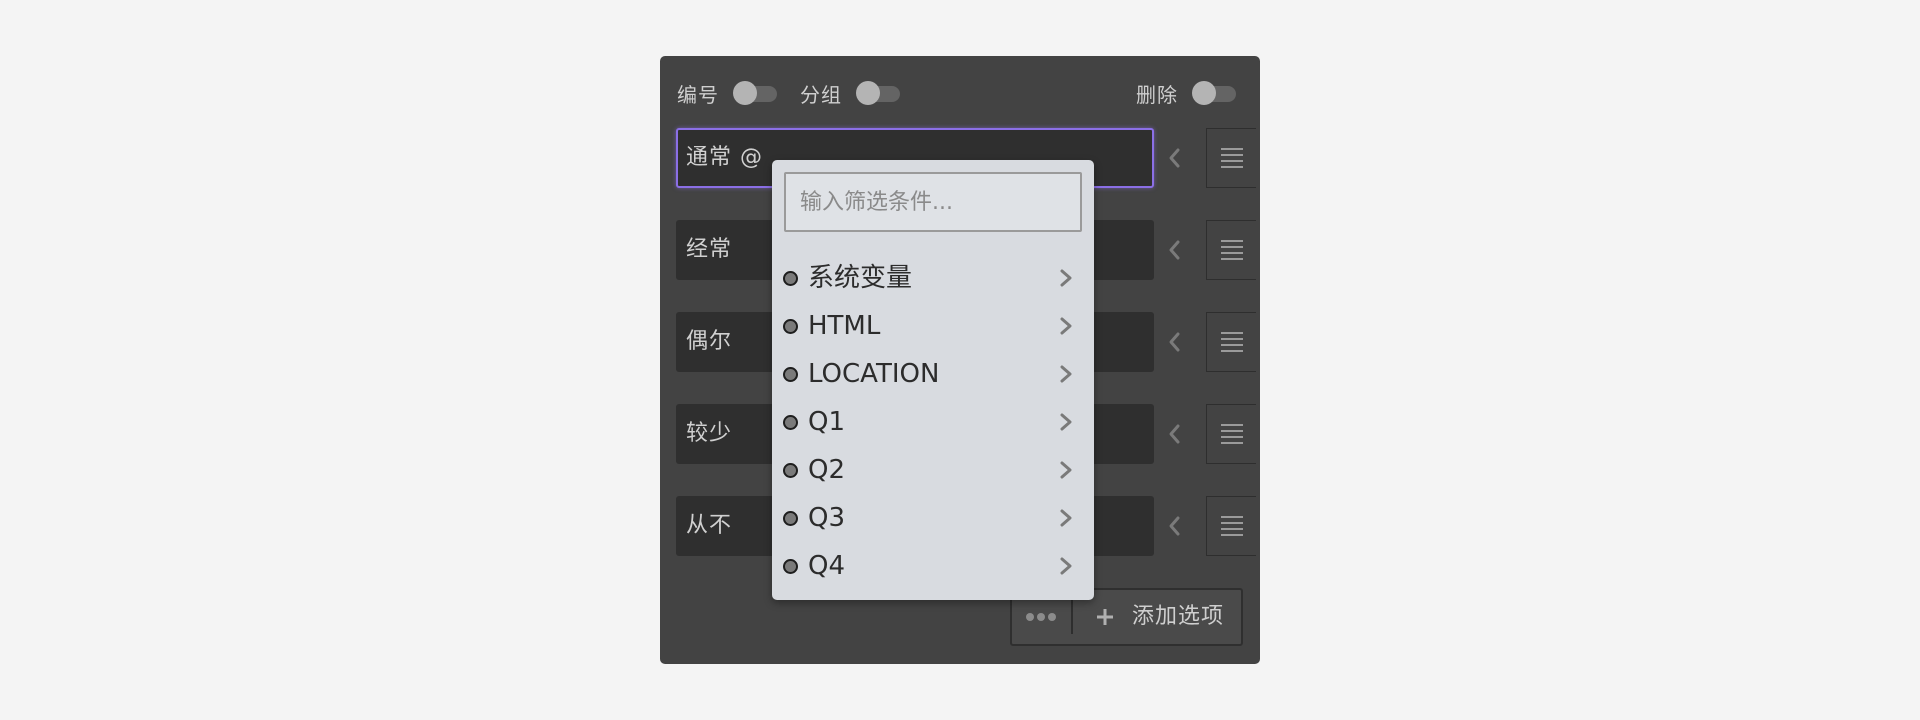 The height and width of the screenshot is (720, 1920). Describe the element at coordinates (933, 422) in the screenshot. I see `menu-item: Q1` at that location.